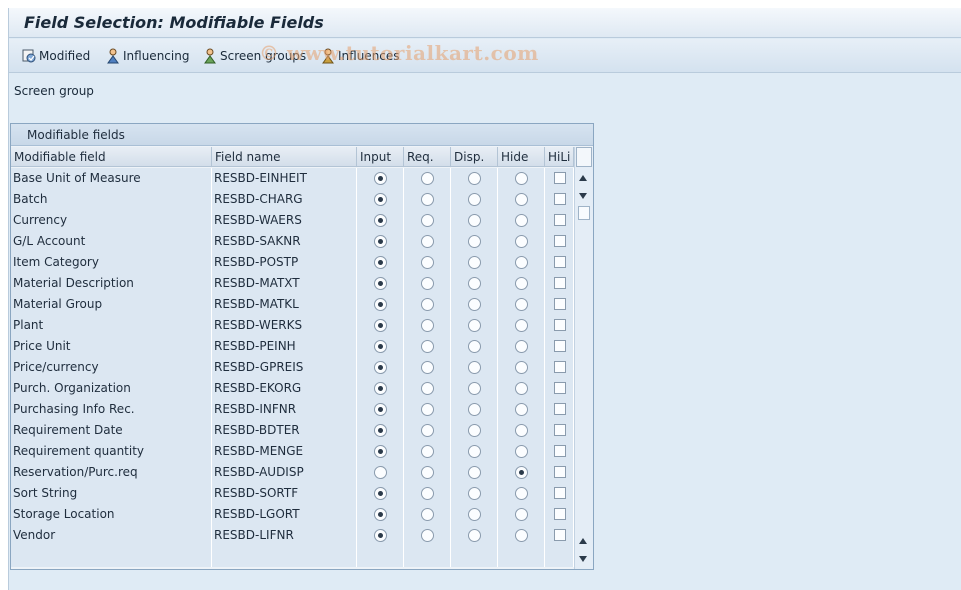 The width and height of the screenshot is (961, 590). What do you see at coordinates (583, 559) in the screenshot?
I see `scroll-page-down-icon` at bounding box center [583, 559].